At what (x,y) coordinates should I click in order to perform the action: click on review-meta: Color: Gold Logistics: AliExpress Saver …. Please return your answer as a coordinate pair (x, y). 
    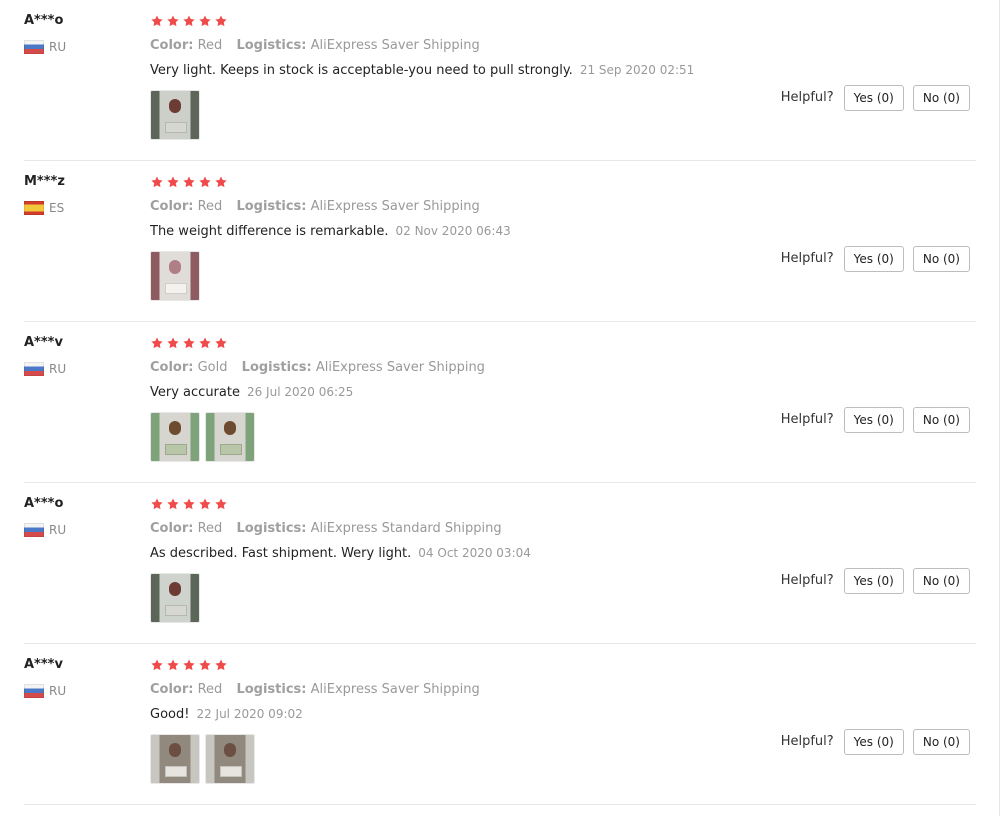
    Looking at the image, I should click on (450, 368).